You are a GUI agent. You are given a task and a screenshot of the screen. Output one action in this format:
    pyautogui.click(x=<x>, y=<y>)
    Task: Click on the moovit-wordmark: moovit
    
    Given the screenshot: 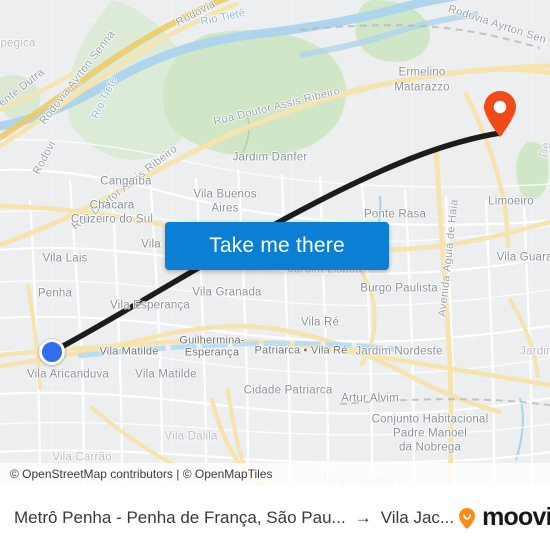 What is the action you would take?
    pyautogui.click(x=516, y=517)
    